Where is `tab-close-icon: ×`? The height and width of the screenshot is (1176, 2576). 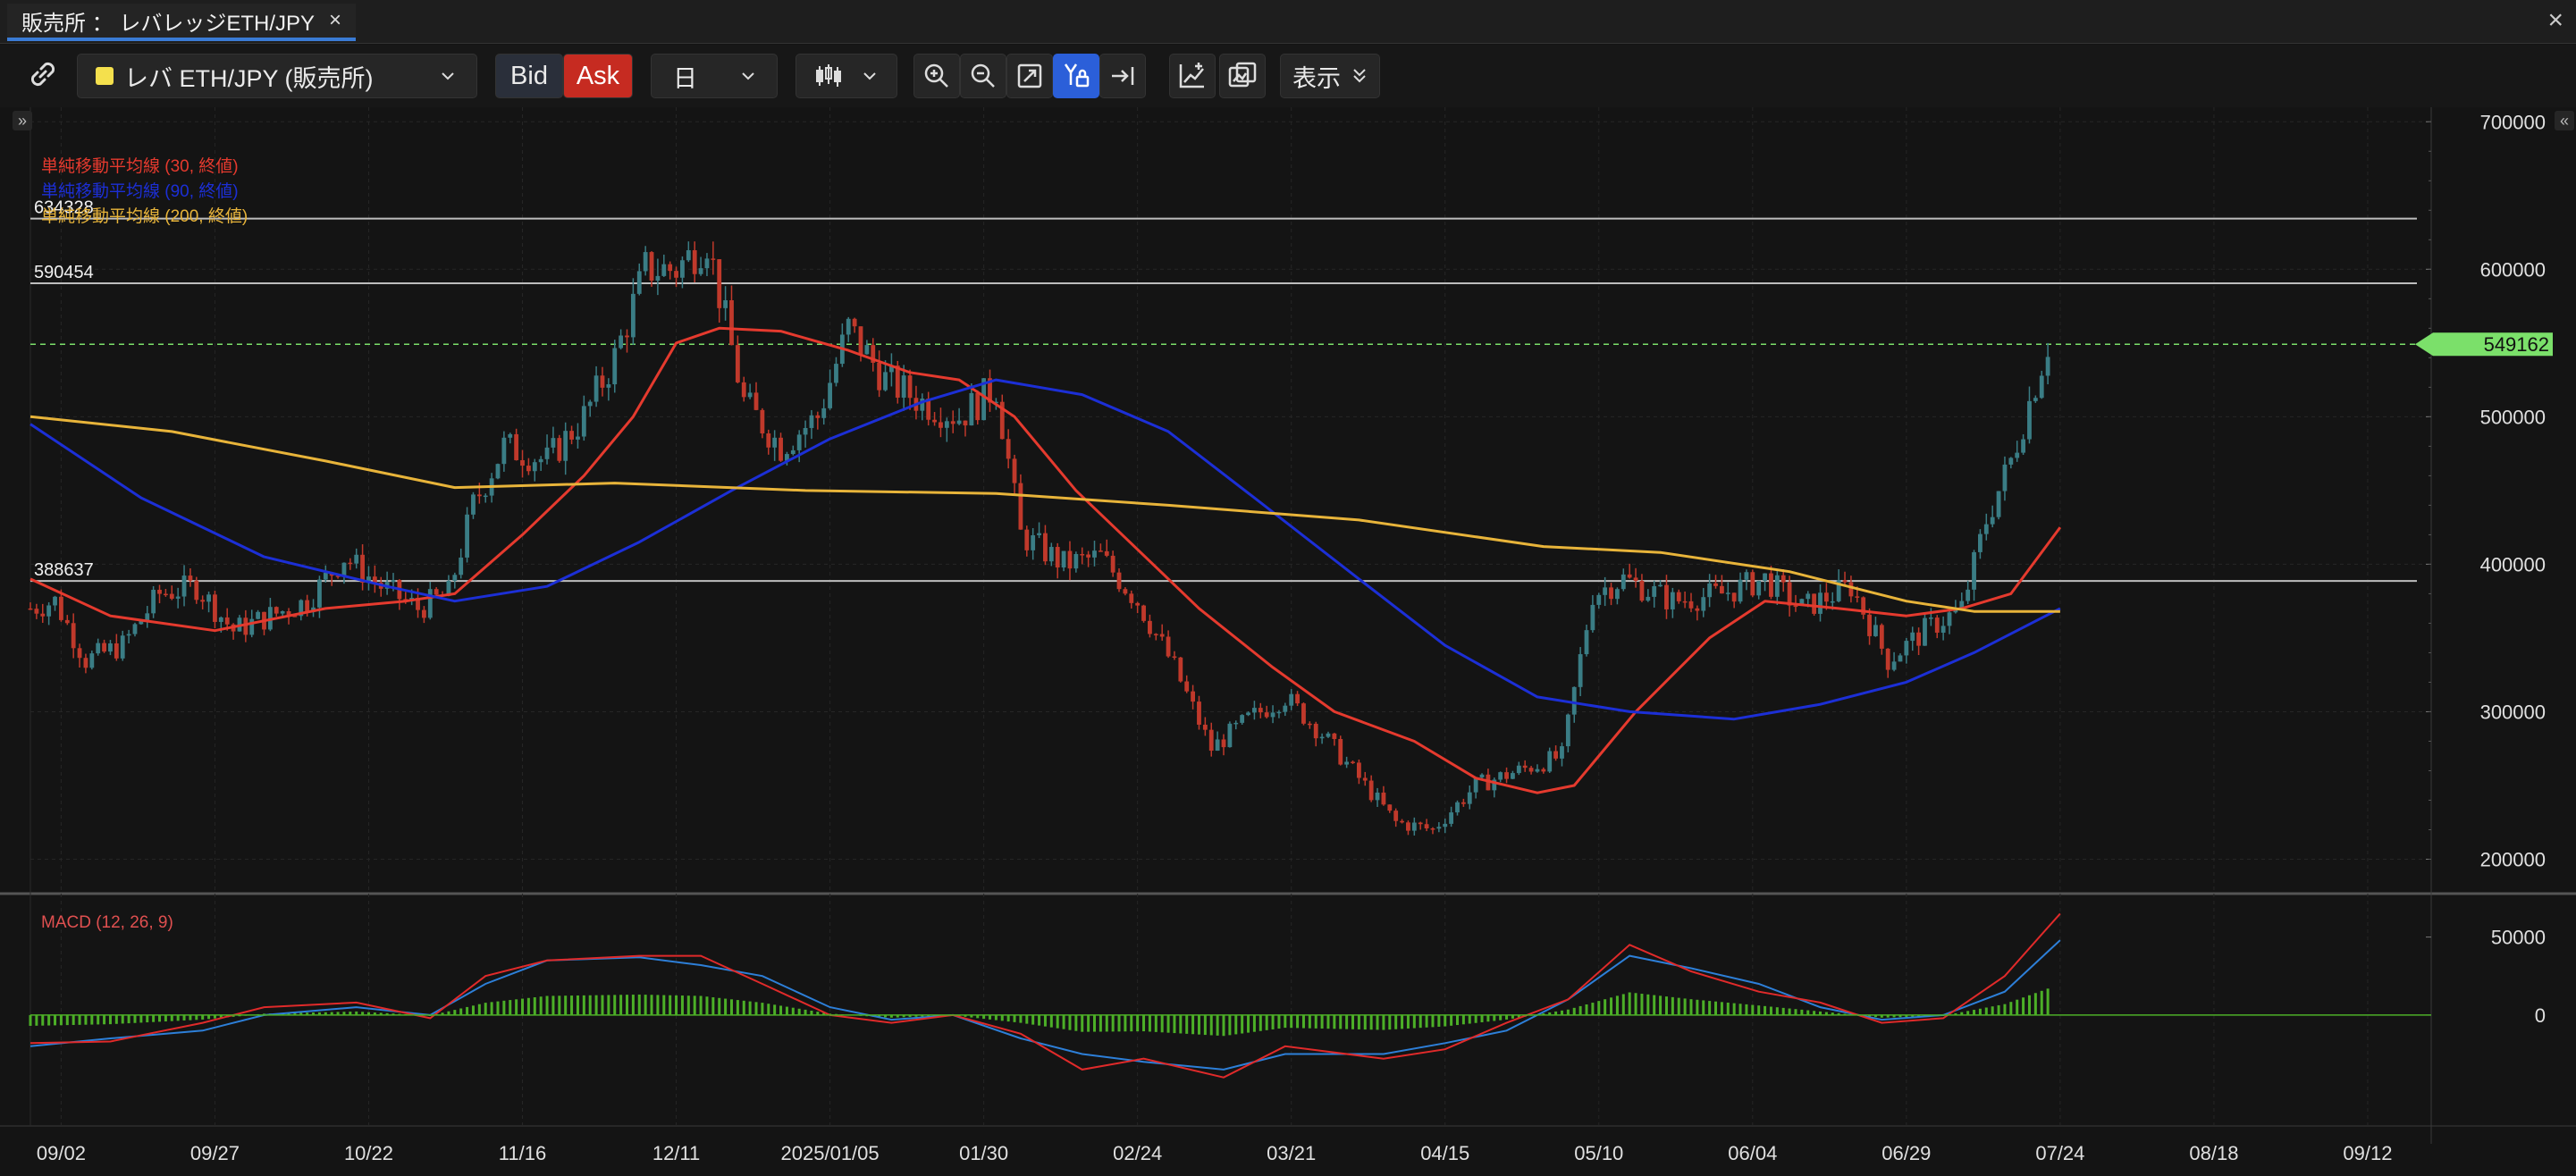 tab-close-icon: × is located at coordinates (335, 20).